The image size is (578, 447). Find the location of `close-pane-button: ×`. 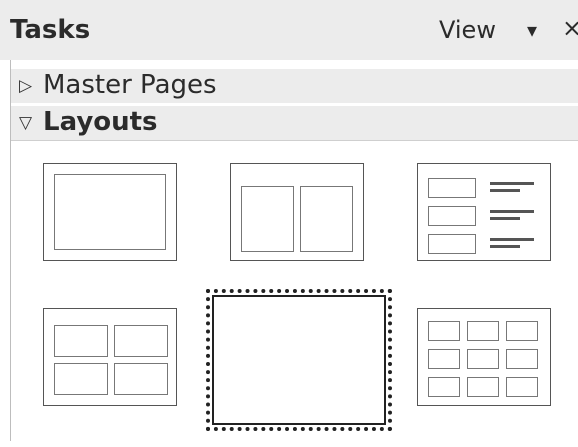

close-pane-button: × is located at coordinates (570, 28).